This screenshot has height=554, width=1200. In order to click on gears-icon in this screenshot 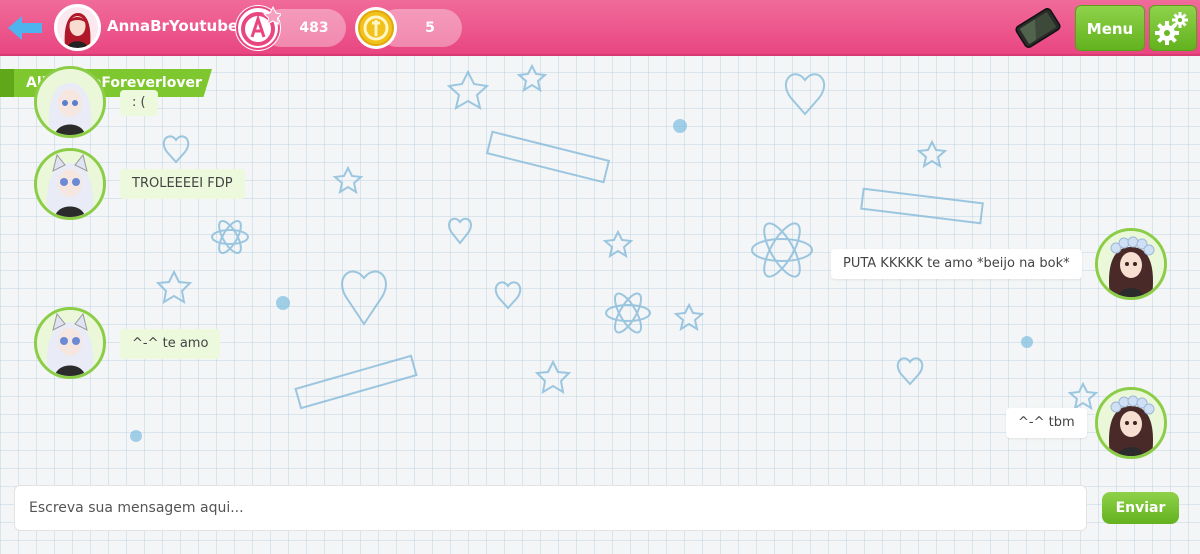, I will do `click(1171, 28)`.